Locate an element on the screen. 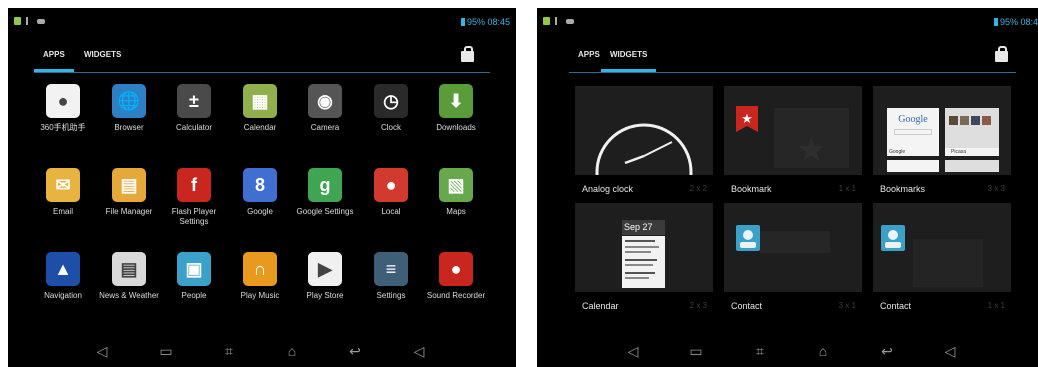 The image size is (1038, 367). bookmark-thumb-google: Google is located at coordinates (913, 128).